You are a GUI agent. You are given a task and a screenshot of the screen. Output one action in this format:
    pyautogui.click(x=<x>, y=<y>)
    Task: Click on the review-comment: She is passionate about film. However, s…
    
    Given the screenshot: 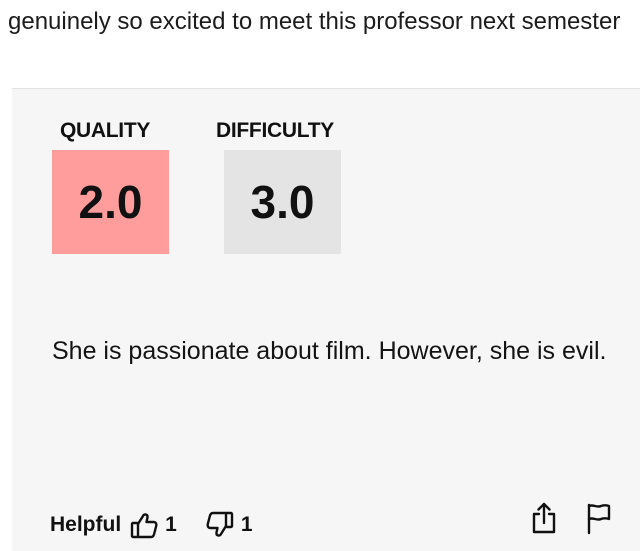 What is the action you would take?
    pyautogui.click(x=329, y=351)
    